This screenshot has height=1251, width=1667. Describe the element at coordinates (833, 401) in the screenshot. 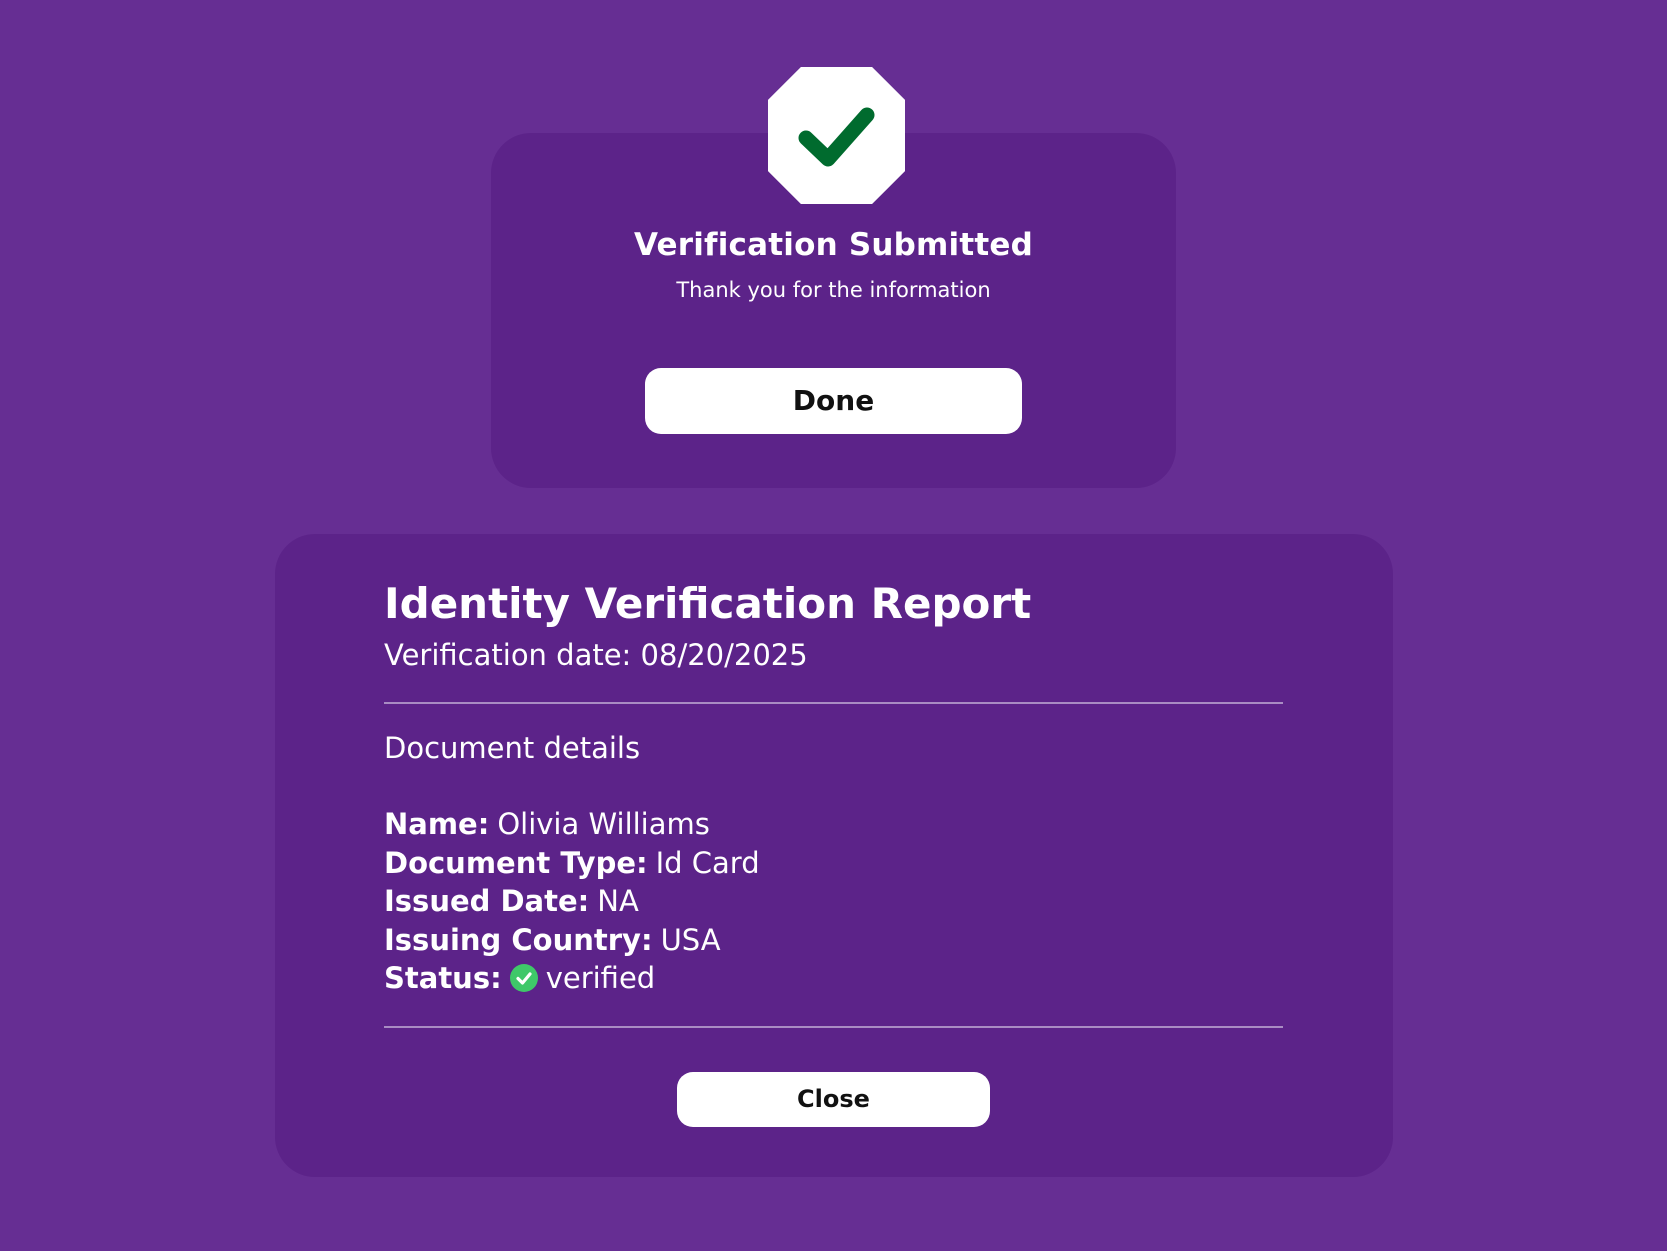

I see `done-button: Done` at that location.